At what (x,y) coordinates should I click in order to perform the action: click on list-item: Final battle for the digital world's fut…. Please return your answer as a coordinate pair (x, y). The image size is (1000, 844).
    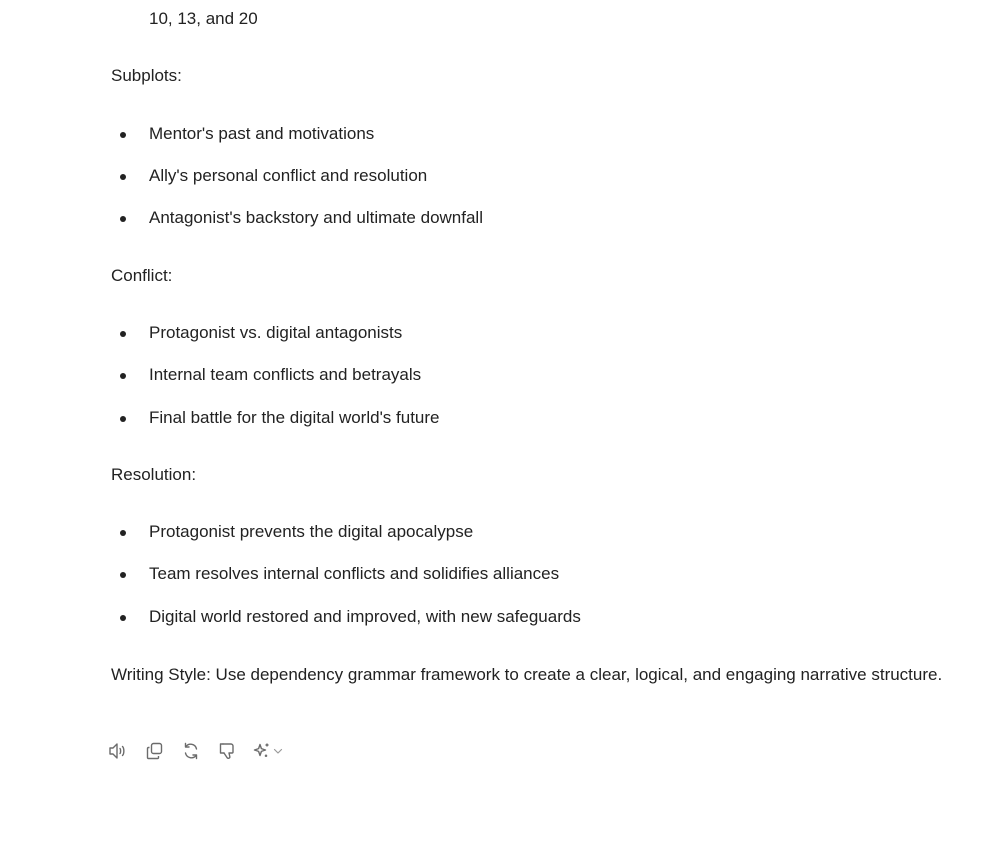
    Looking at the image, I should click on (541, 418).